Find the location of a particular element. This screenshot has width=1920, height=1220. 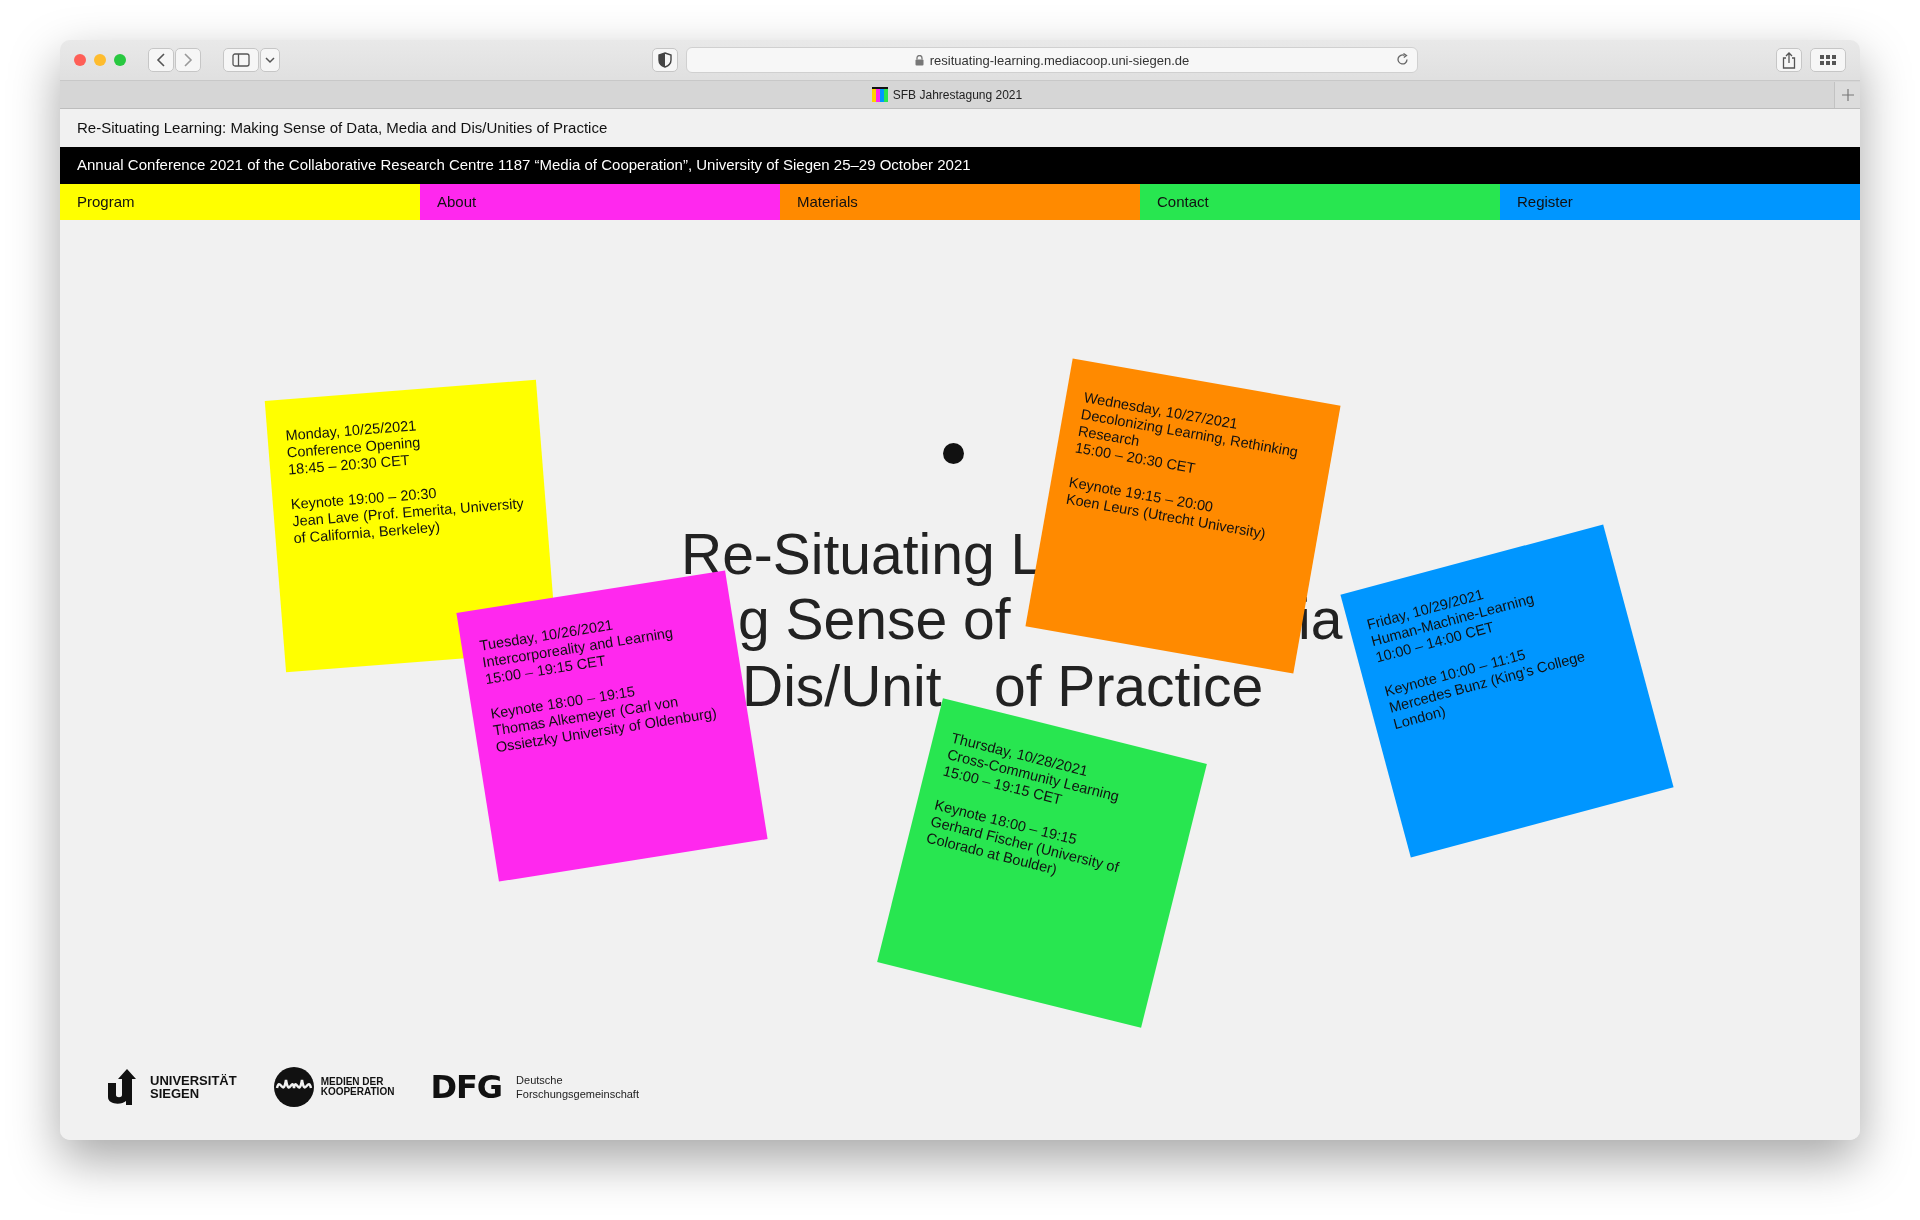

headline-fragment: Dis/Unit is located at coordinates (842, 686).